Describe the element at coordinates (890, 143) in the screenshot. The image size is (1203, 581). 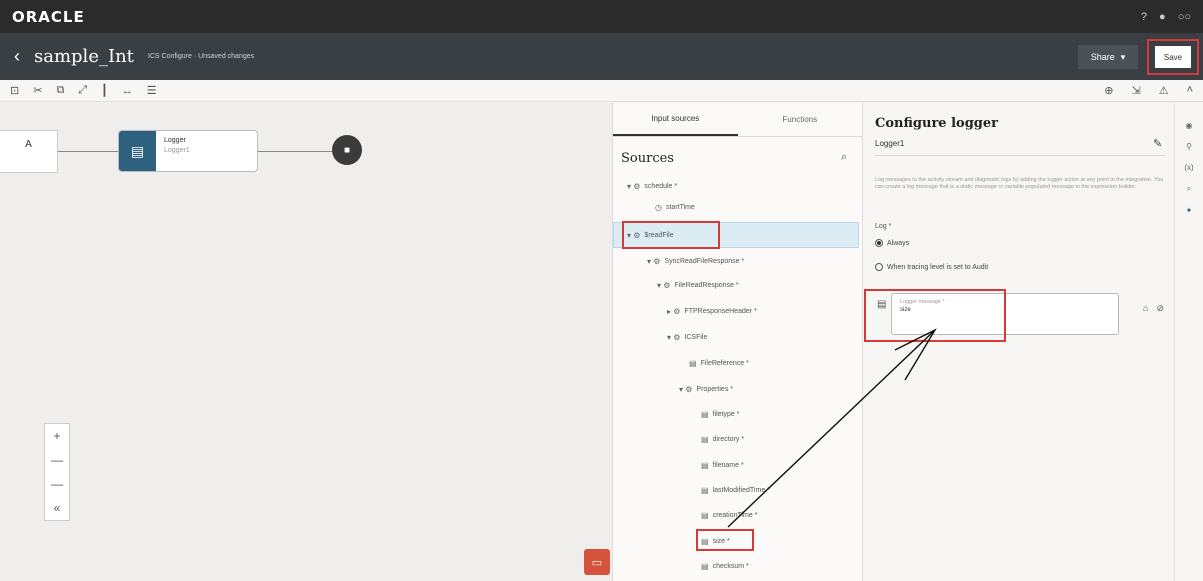
I see `logger-name: Logger1` at that location.